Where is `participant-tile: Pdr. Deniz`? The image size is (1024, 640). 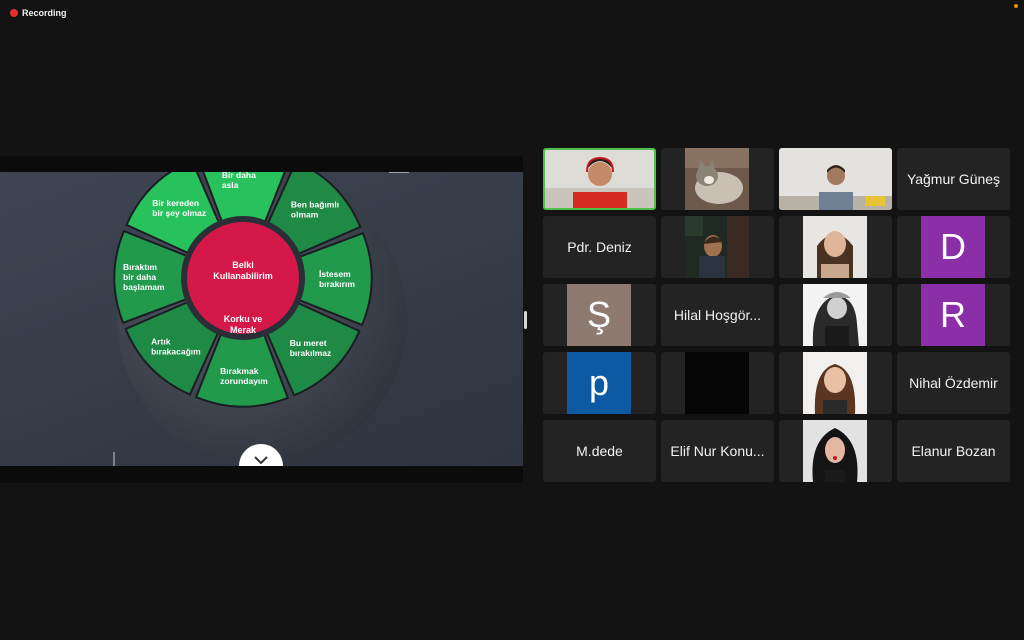
participant-tile: Pdr. Deniz is located at coordinates (599, 247).